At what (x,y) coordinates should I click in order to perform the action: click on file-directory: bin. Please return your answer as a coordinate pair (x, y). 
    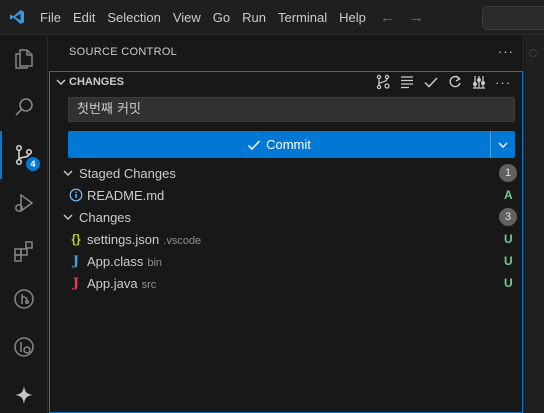
    Looking at the image, I should click on (155, 263).